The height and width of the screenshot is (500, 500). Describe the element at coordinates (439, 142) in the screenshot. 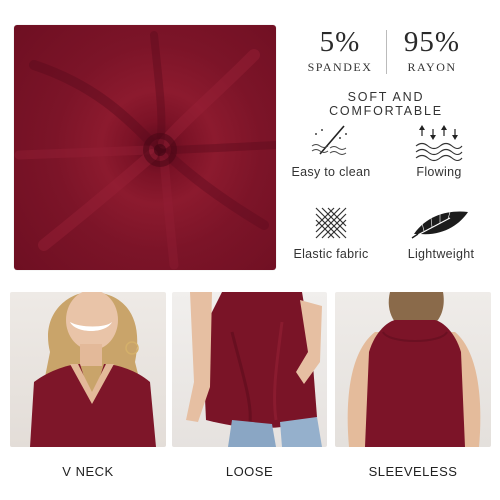

I see `flowing-icon` at that location.